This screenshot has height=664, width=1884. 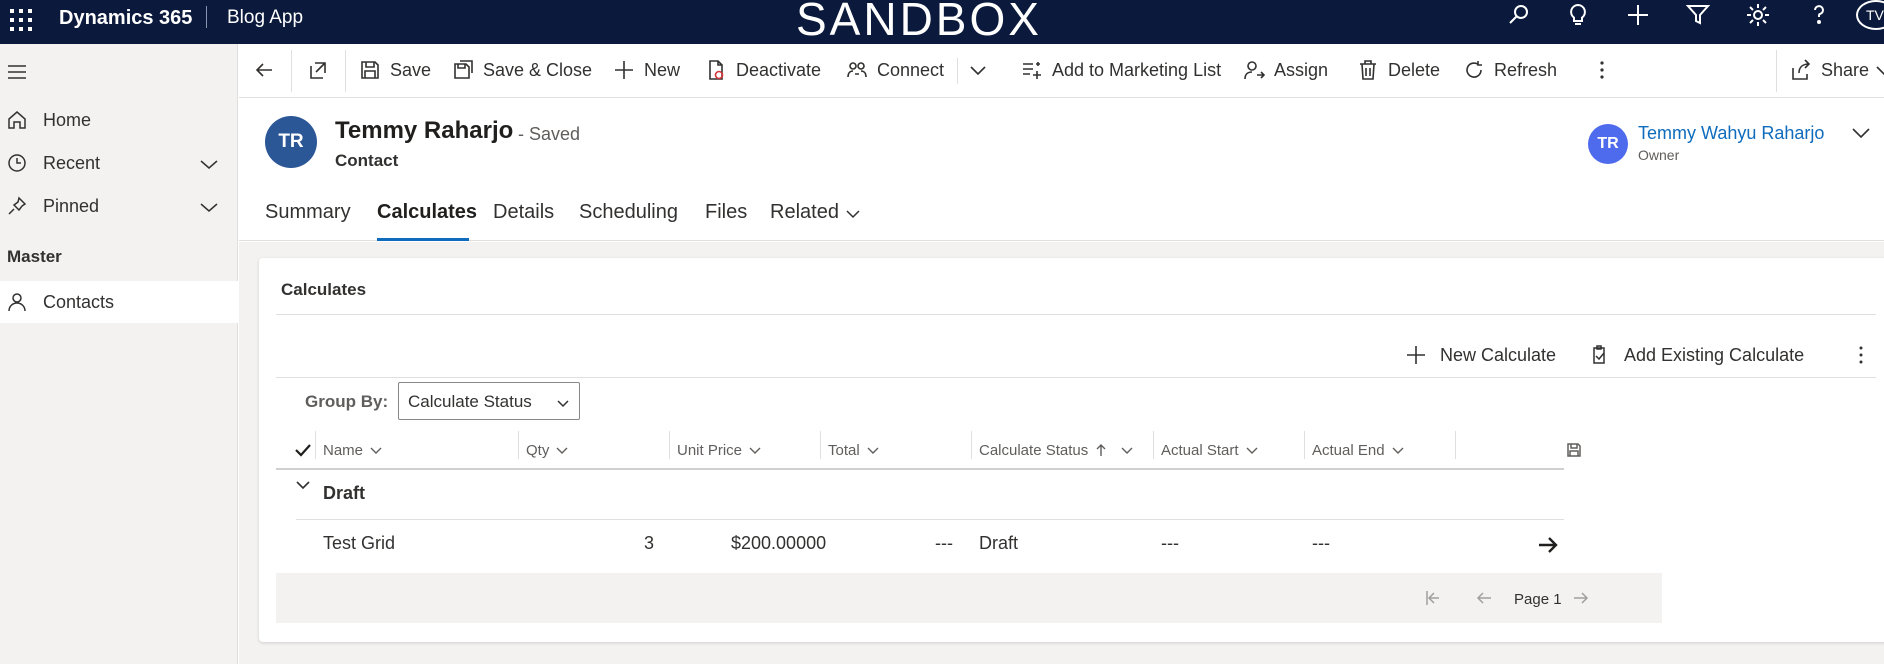 I want to click on tab-summary: Summary, so click(x=308, y=212).